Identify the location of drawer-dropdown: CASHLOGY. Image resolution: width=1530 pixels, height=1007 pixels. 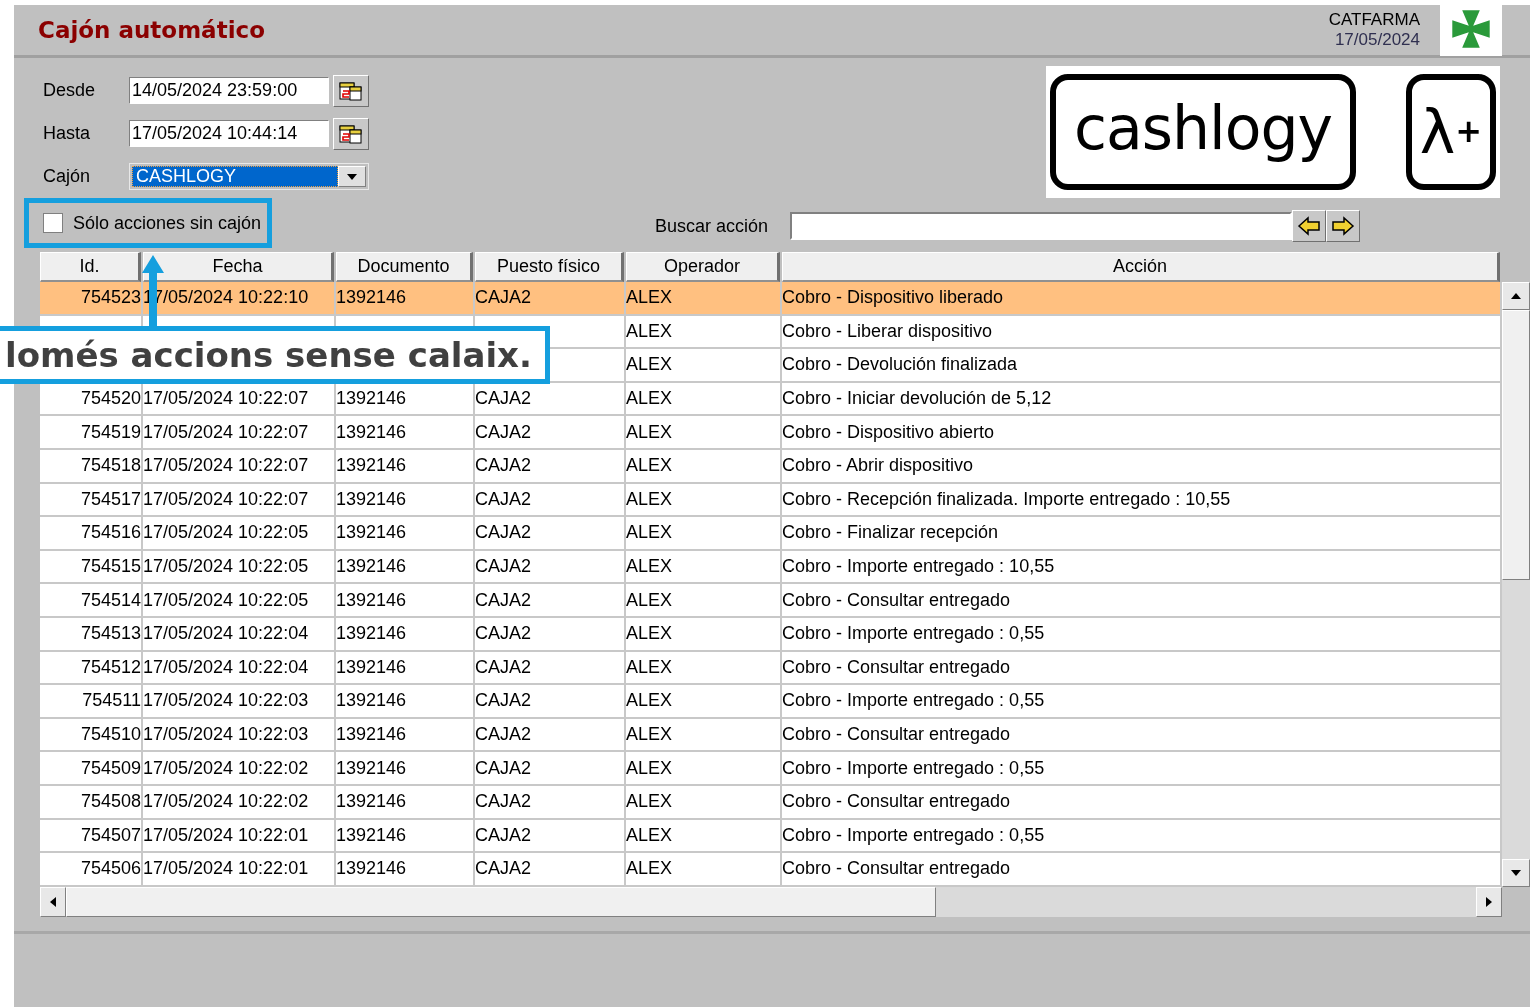
(249, 176).